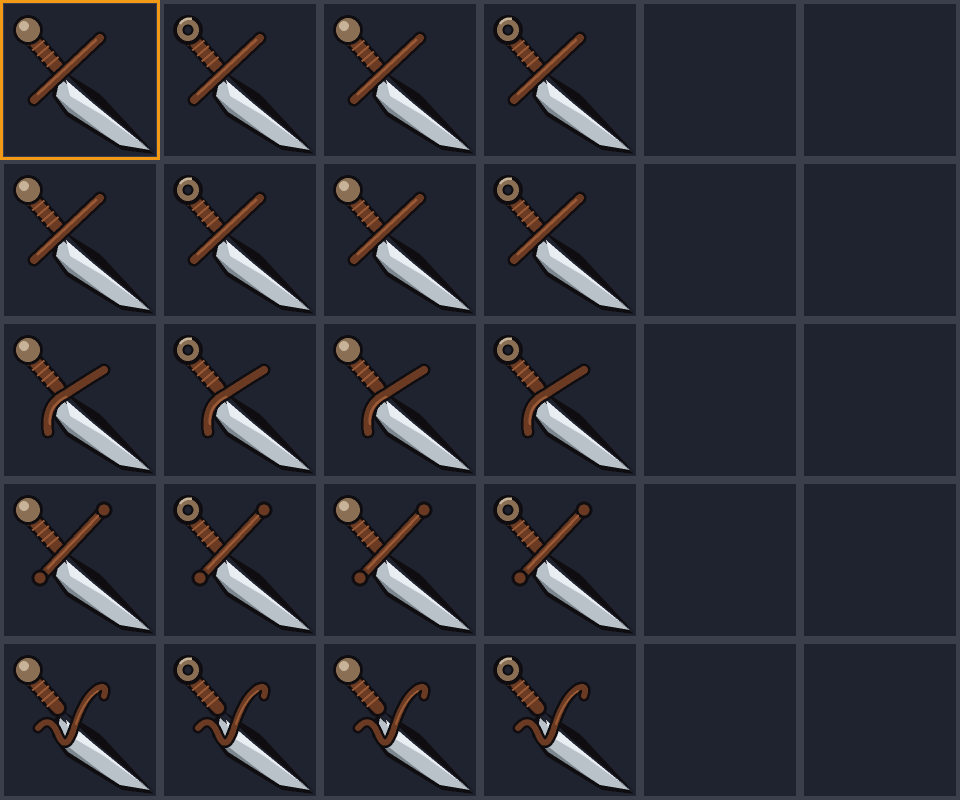 The width and height of the screenshot is (960, 800). Describe the element at coordinates (560, 80) in the screenshot. I see `inventory-slot-r1-c4` at that location.